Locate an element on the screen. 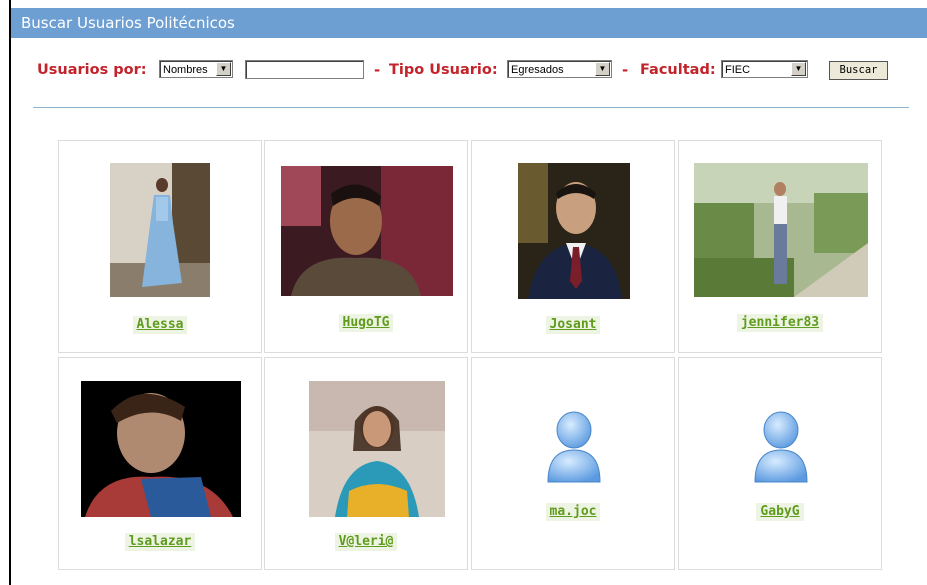 The image size is (927, 585). buscar-button: Buscar is located at coordinates (858, 70).